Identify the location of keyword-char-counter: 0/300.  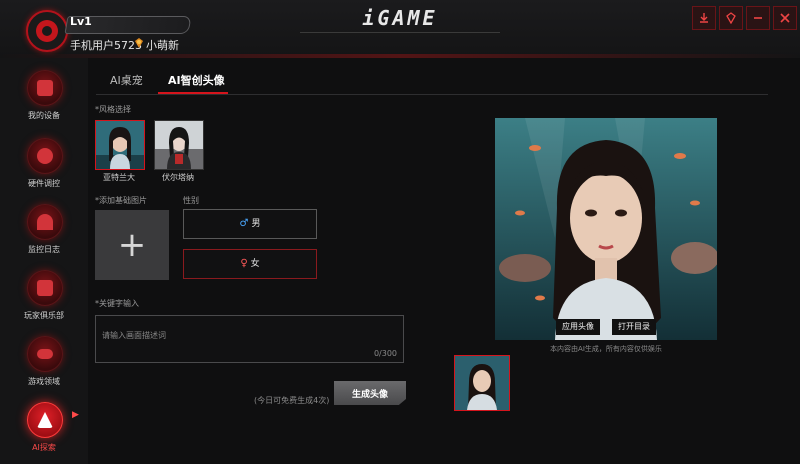
(385, 353).